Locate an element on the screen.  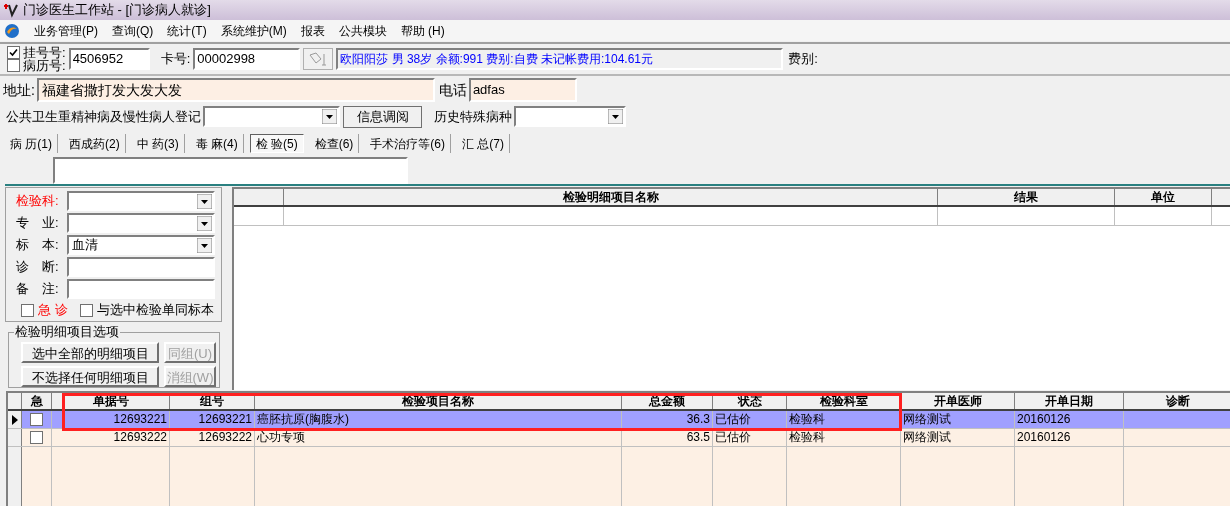
info-button: 信息调阅 is located at coordinates (382, 116).